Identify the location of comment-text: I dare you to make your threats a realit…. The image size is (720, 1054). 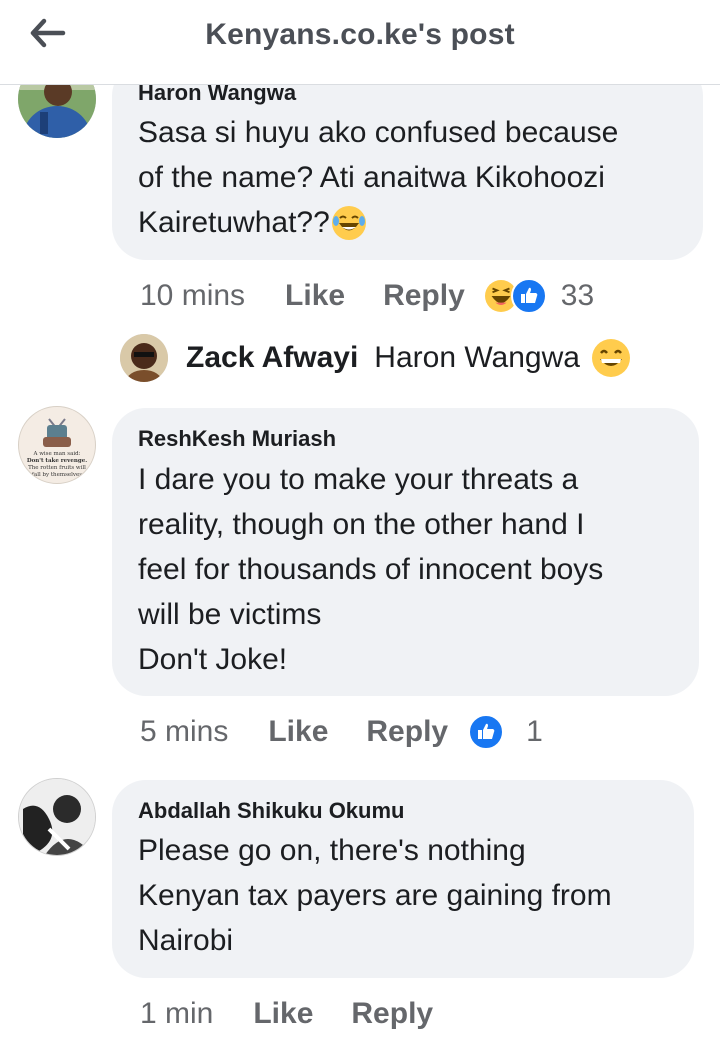
(370, 569).